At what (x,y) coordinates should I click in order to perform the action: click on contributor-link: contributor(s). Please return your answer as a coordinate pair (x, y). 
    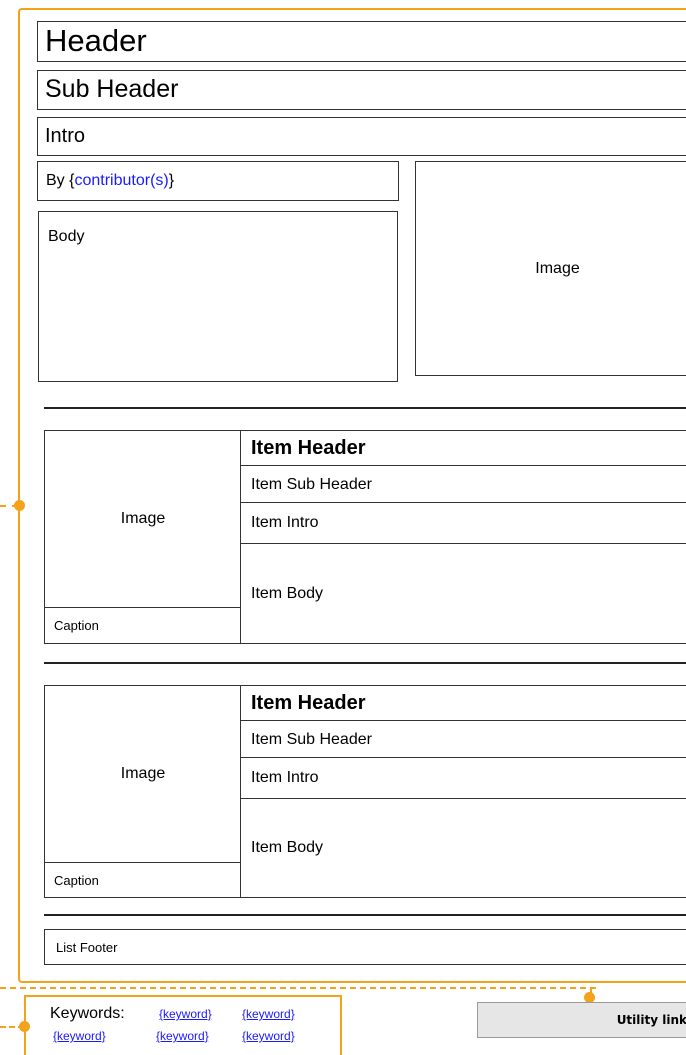
    Looking at the image, I should click on (121, 181).